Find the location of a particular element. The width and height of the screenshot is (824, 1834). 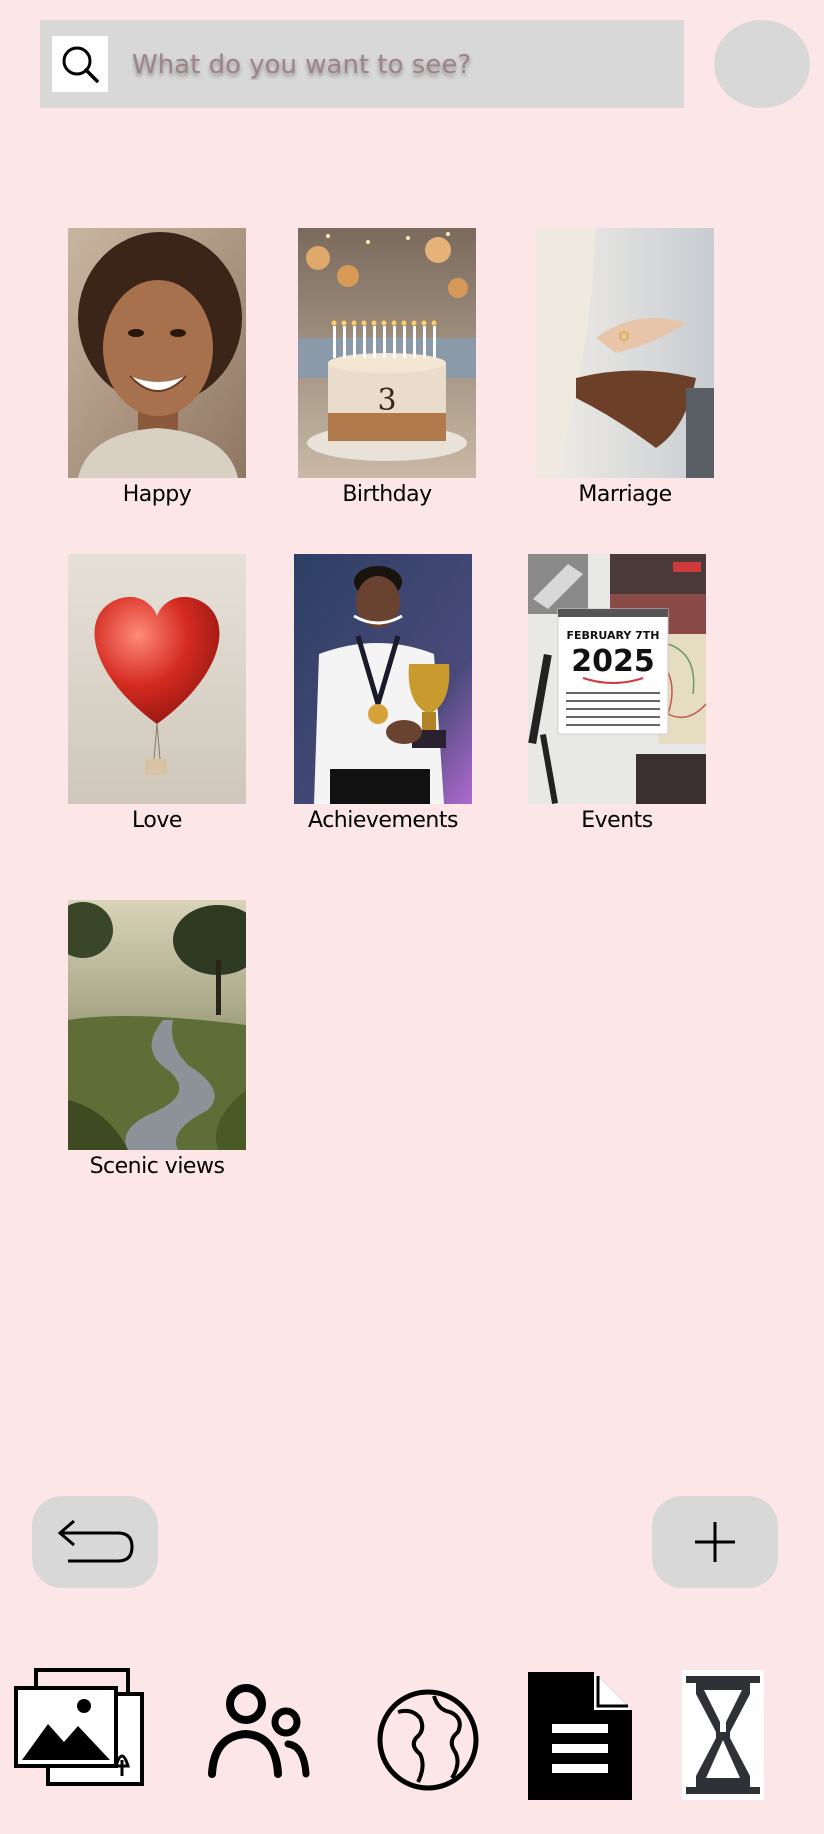

album-thumbnail-achievements is located at coordinates (383, 679).